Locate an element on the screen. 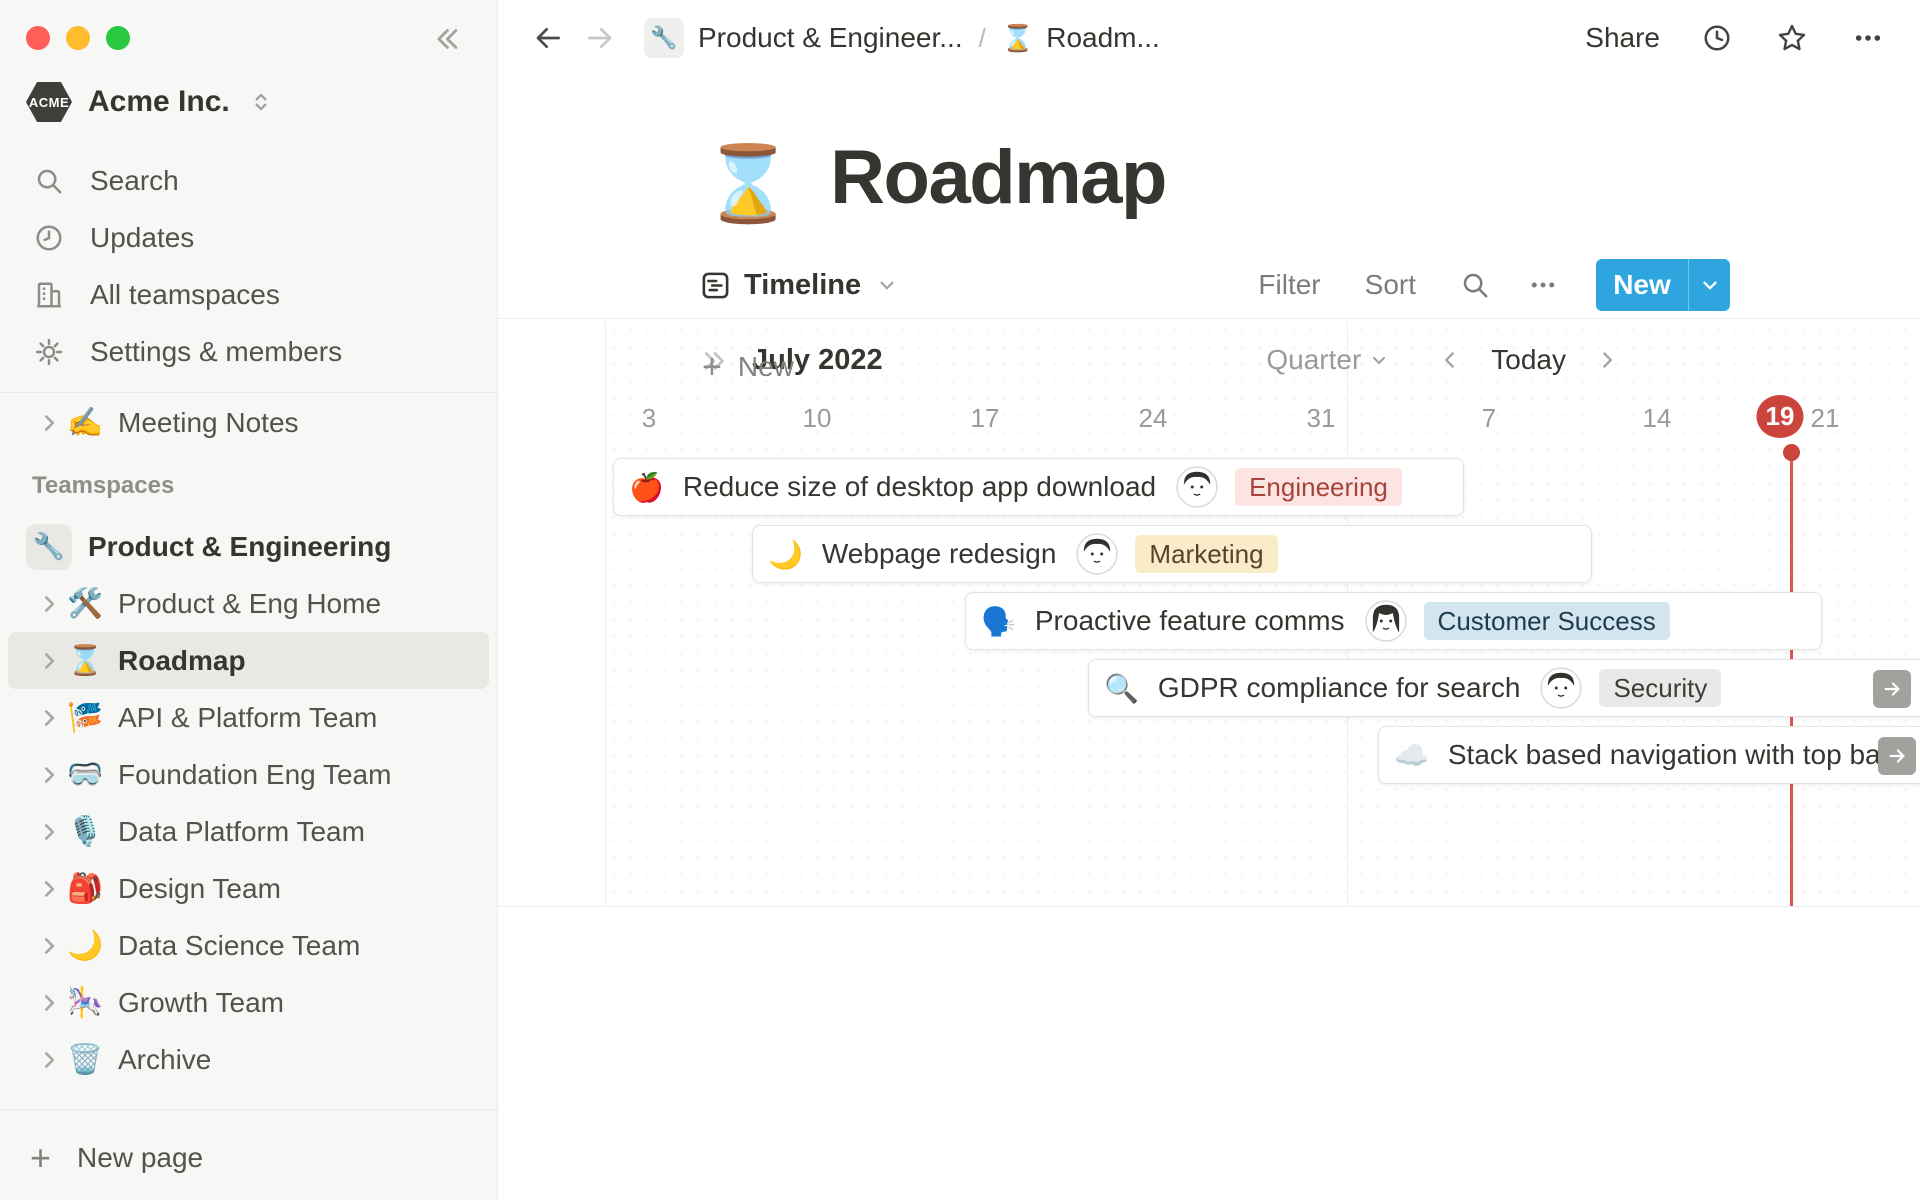  sort-button: Sort is located at coordinates (1390, 285).